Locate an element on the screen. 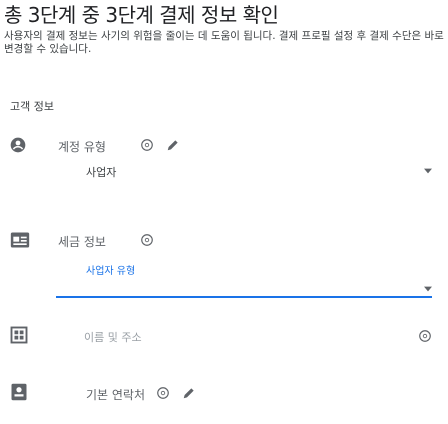 This screenshot has height=424, width=448. name-address-label: 이름 및 주소 is located at coordinates (113, 337).